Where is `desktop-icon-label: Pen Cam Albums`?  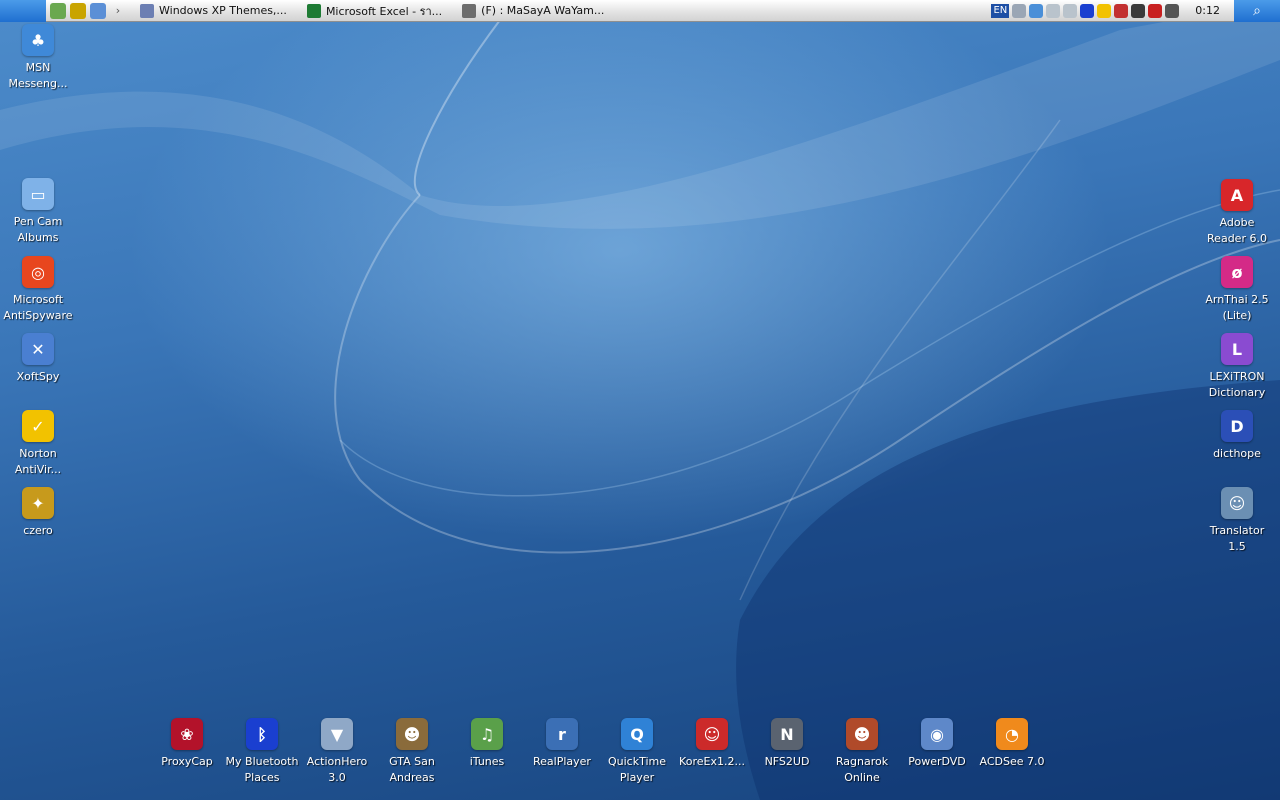
desktop-icon-label: Pen Cam Albums is located at coordinates (38, 229).